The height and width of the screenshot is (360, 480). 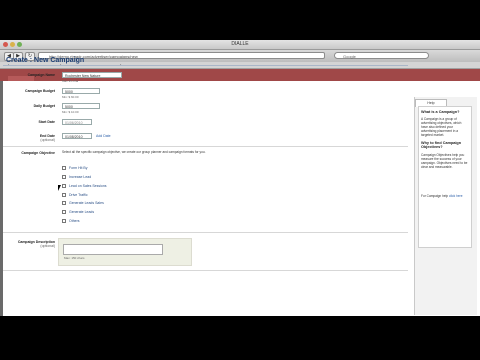 What do you see at coordinates (70, 97) in the screenshot?
I see `campaign-budget-hint: Min: $ 60.00` at bounding box center [70, 97].